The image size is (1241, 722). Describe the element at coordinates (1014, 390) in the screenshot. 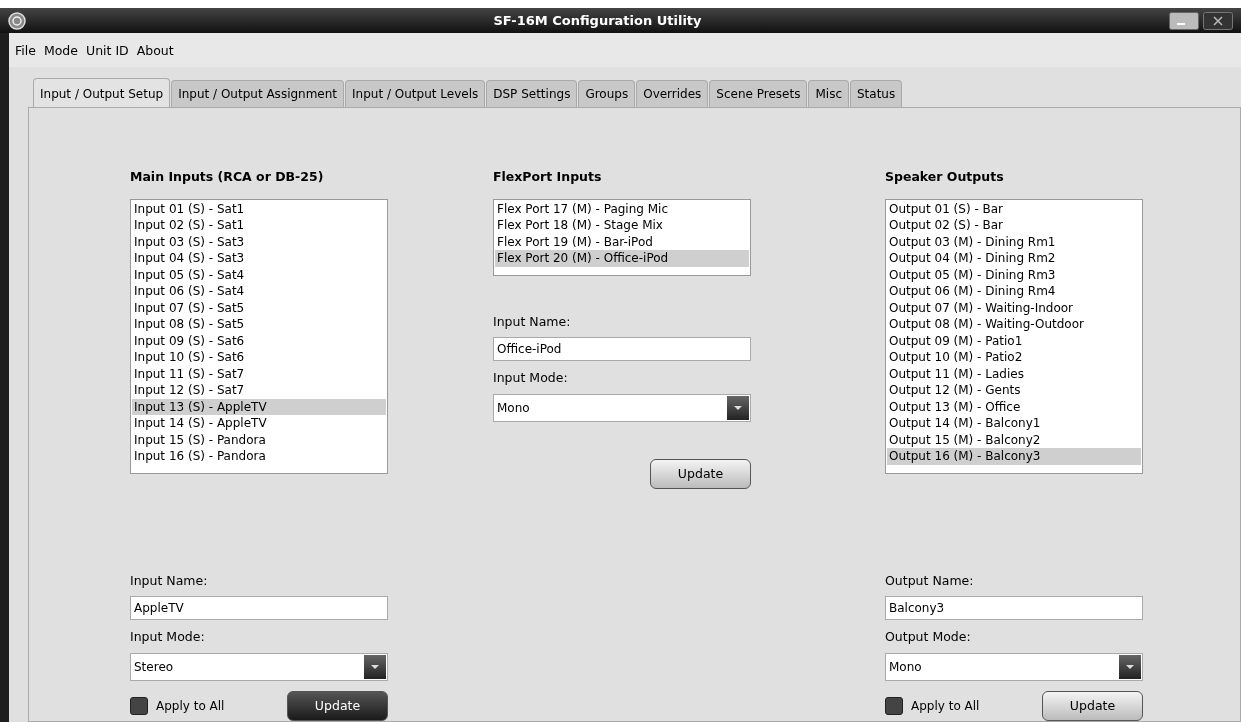

I see `list-item: Output 12 (M) - Gents` at that location.